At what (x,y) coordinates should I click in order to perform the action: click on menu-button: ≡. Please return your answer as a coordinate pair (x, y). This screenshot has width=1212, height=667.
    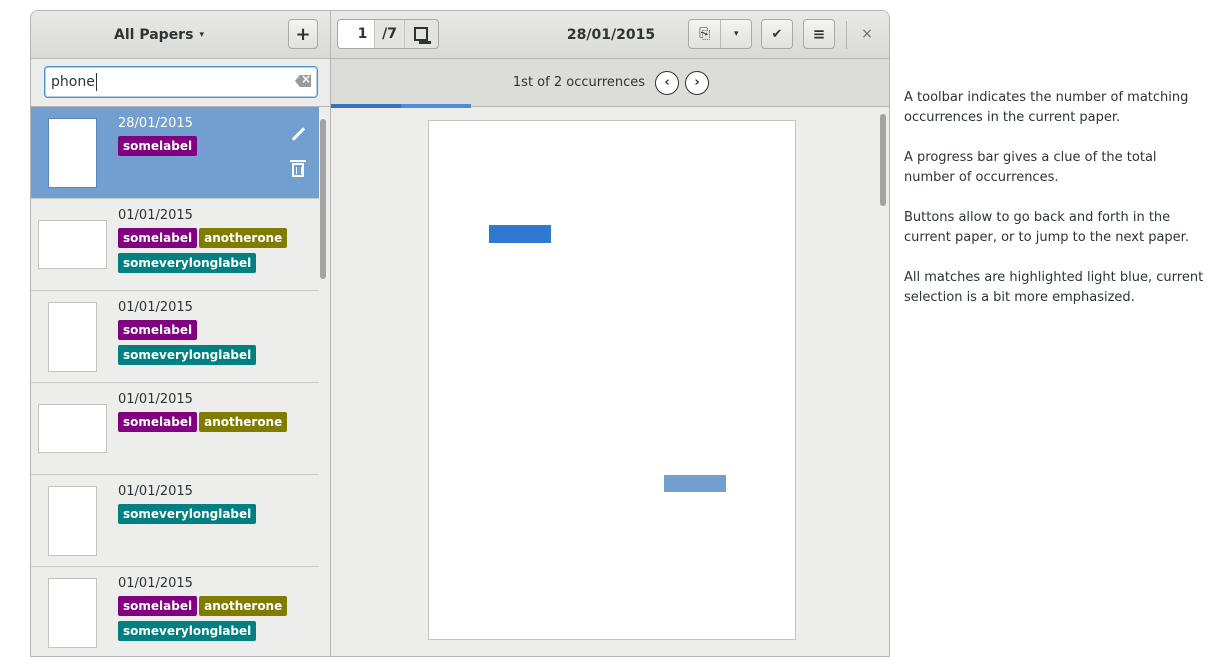
    Looking at the image, I should click on (819, 34).